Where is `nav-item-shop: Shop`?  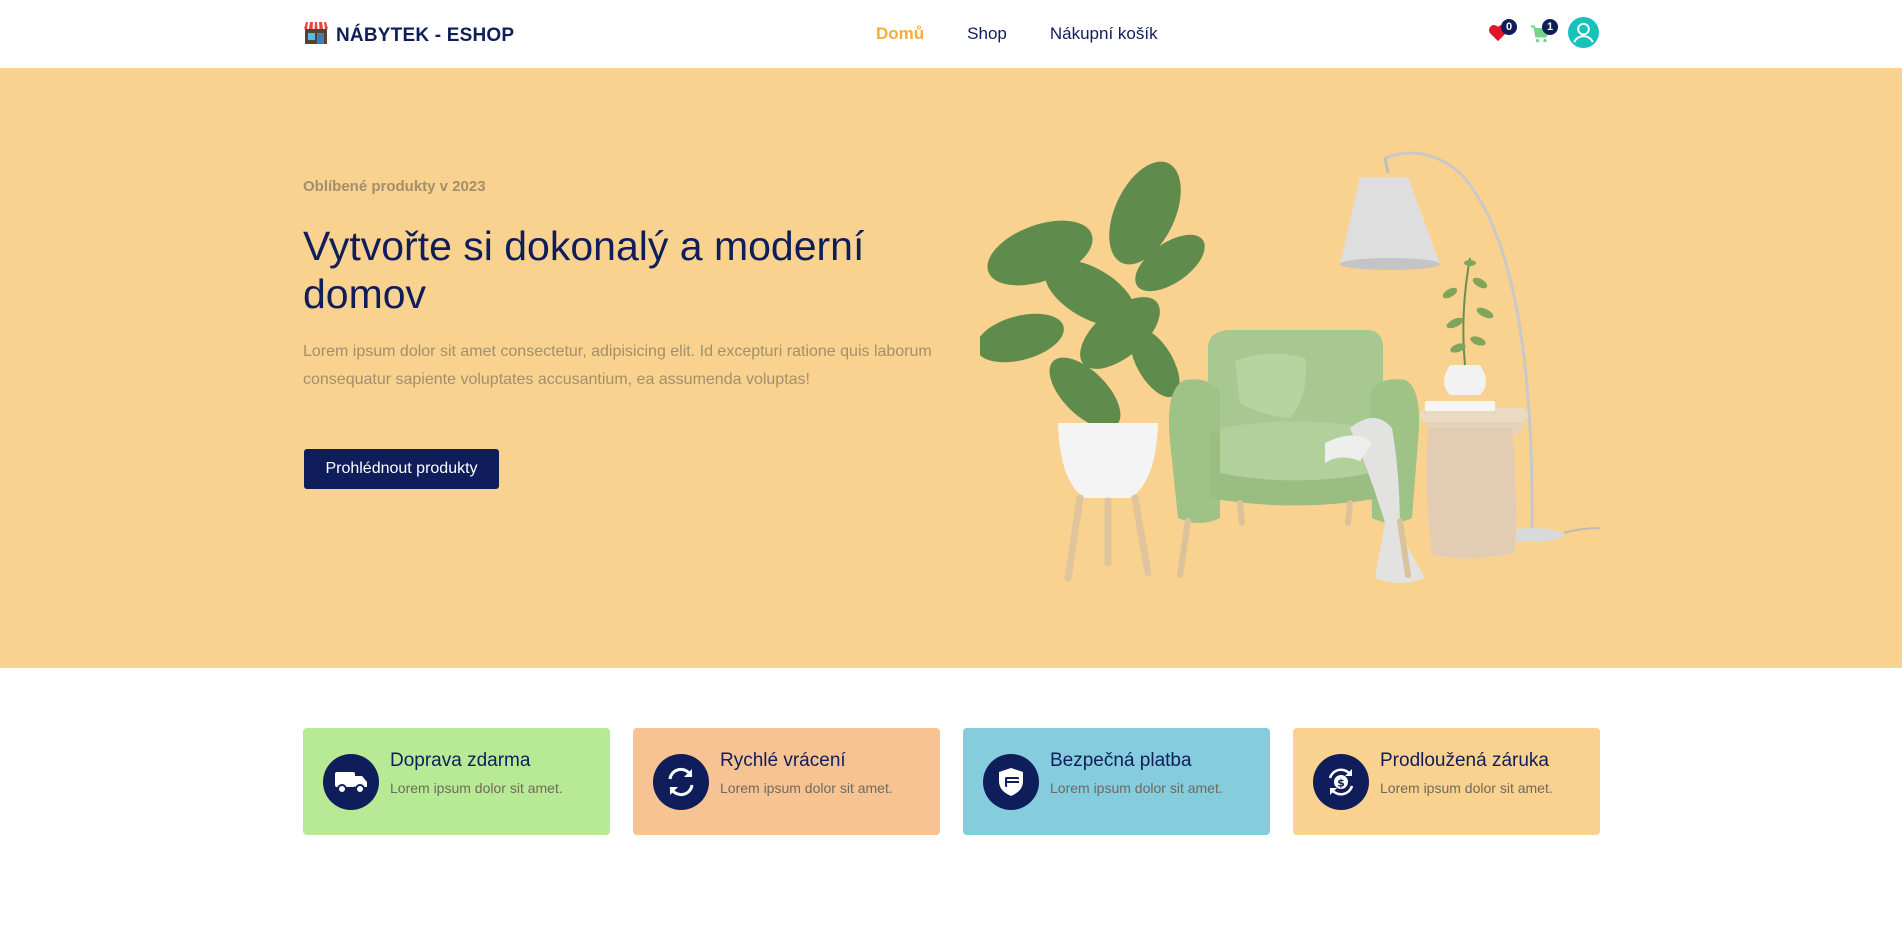 nav-item-shop: Shop is located at coordinates (987, 34).